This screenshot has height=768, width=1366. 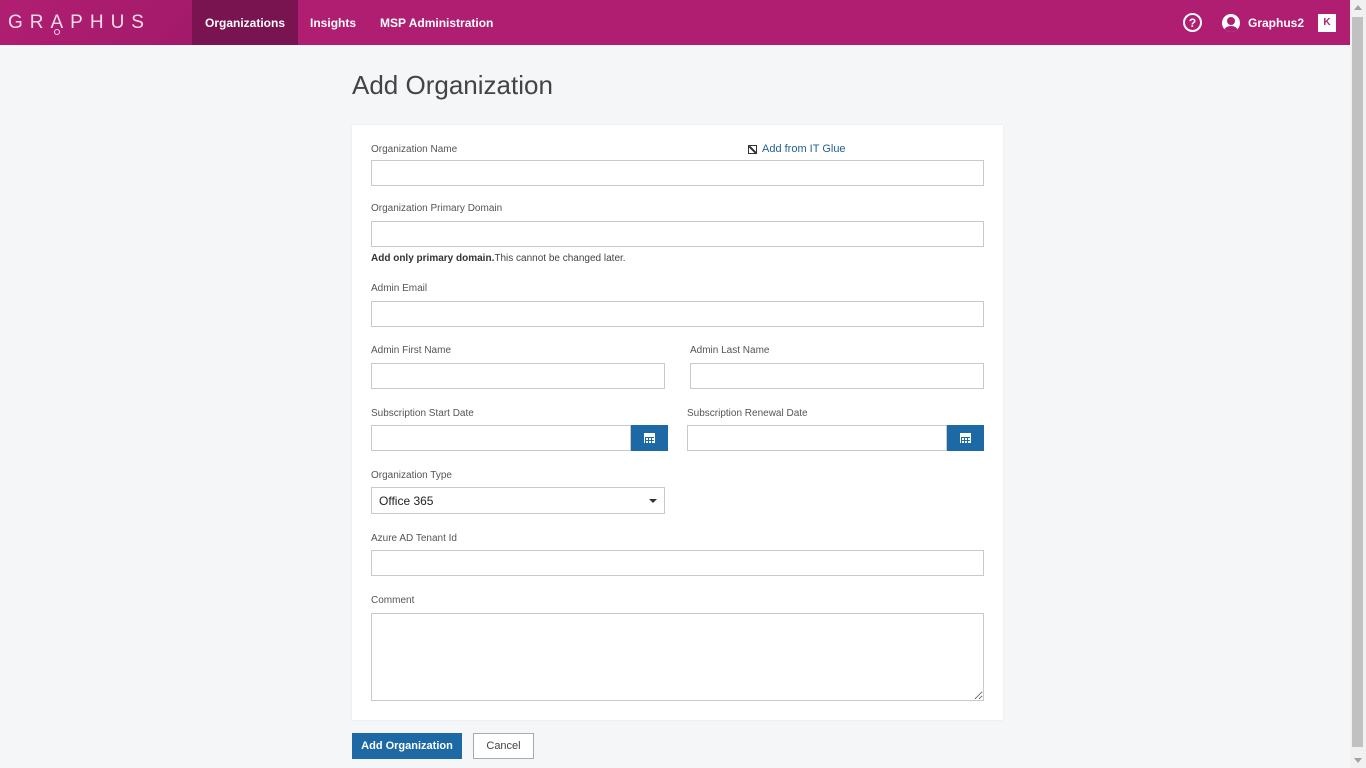 I want to click on hint-bold: Add only primary domain., so click(x=433, y=258).